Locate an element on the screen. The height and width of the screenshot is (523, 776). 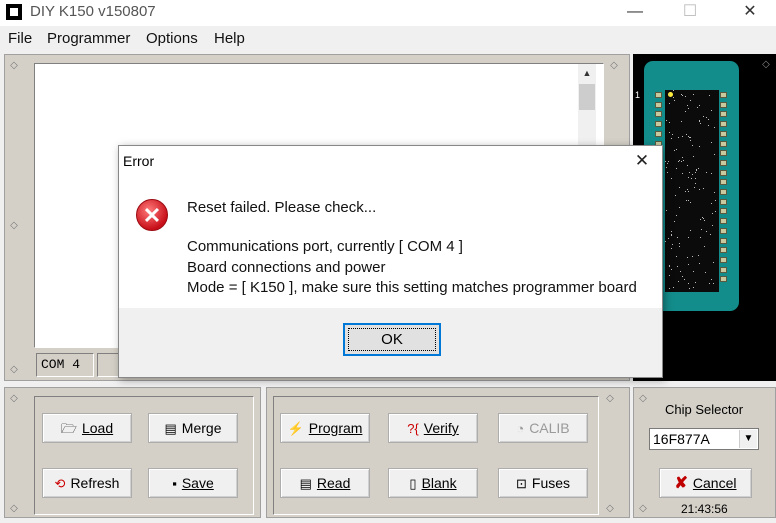
load-button: 🗁 Load is located at coordinates (87, 428).